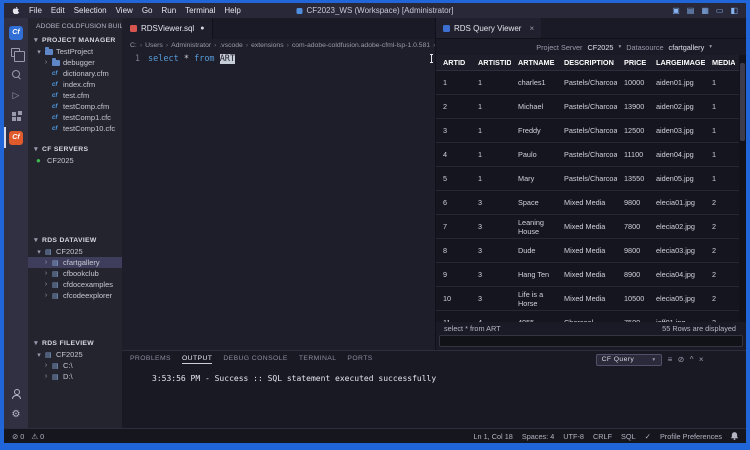 The height and width of the screenshot is (450, 750). Describe the element at coordinates (531, 28) in the screenshot. I see `close-icon: ×` at that location.